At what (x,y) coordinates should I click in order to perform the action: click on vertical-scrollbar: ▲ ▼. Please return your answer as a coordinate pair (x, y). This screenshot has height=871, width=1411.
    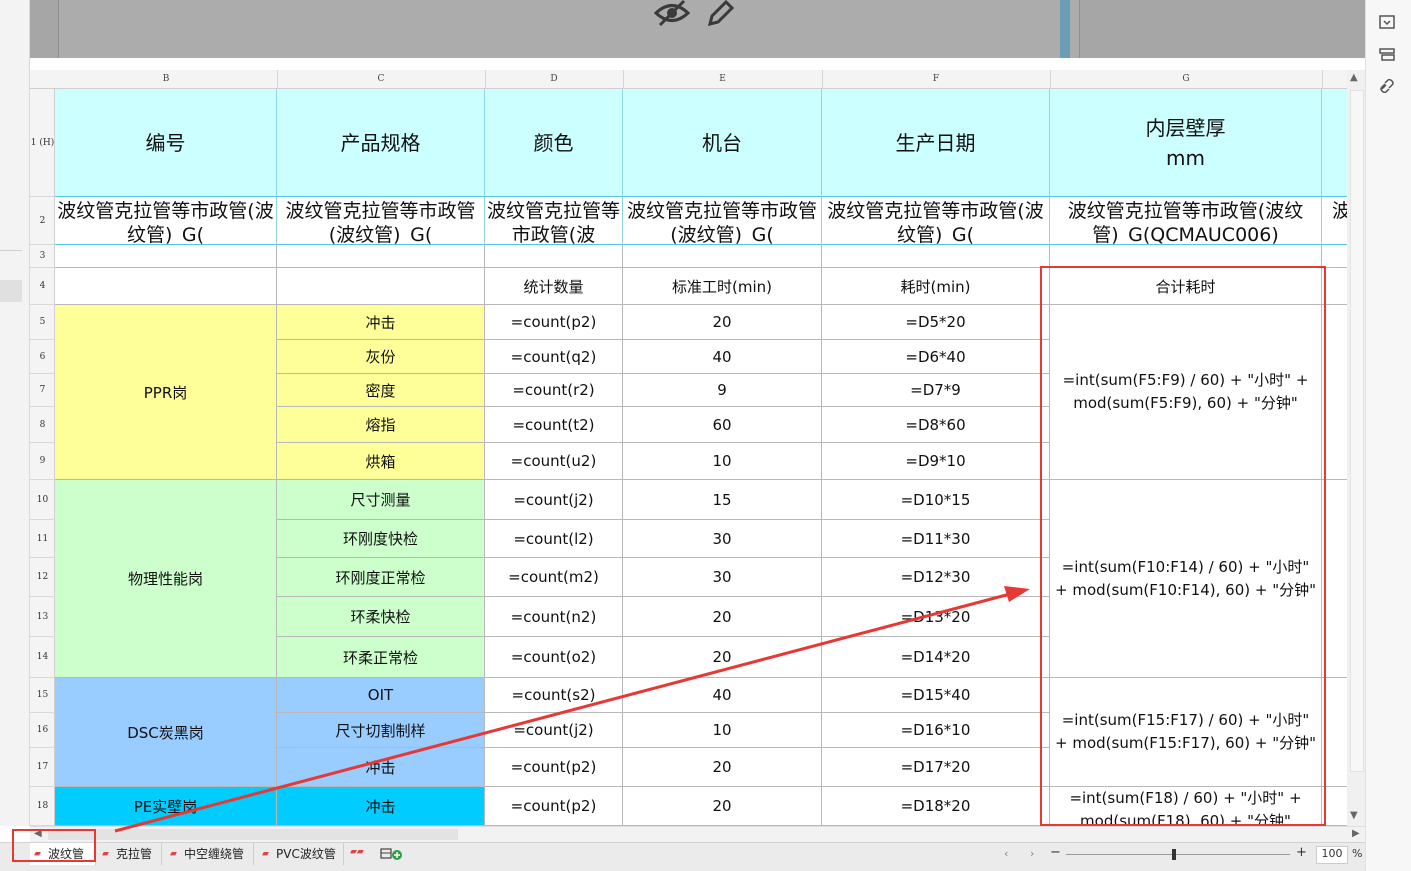
    Looking at the image, I should click on (1356, 448).